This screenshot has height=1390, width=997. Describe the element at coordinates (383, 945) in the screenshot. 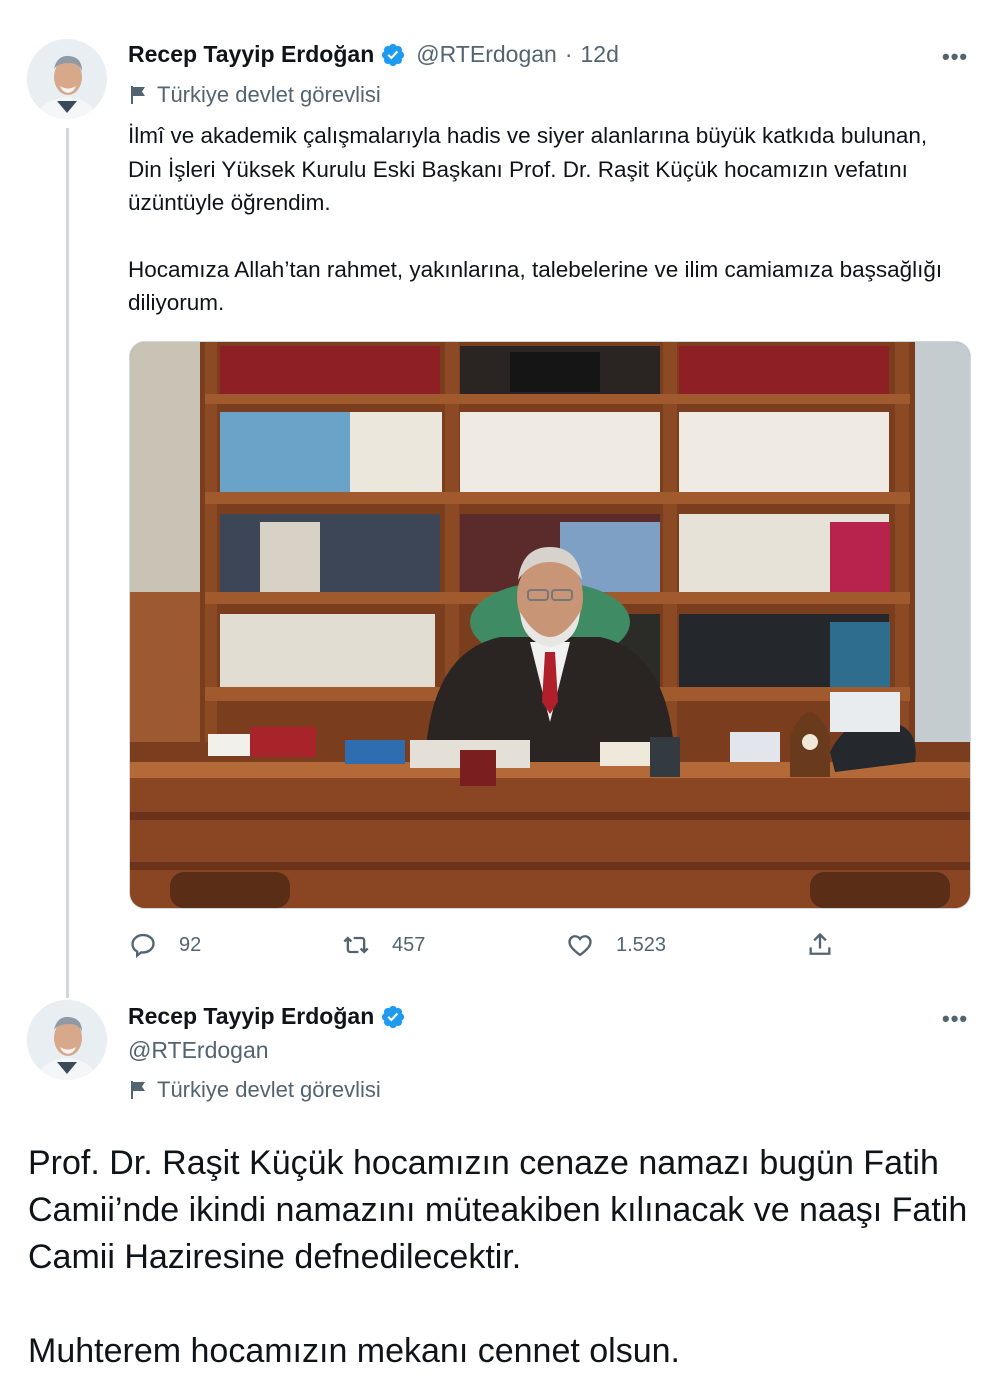

I see `retweet-button: 457` at that location.